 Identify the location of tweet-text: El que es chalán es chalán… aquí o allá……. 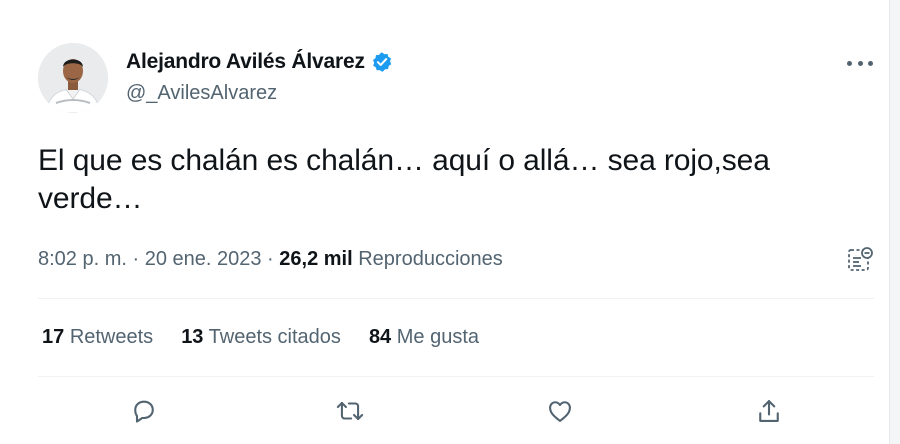
(404, 179).